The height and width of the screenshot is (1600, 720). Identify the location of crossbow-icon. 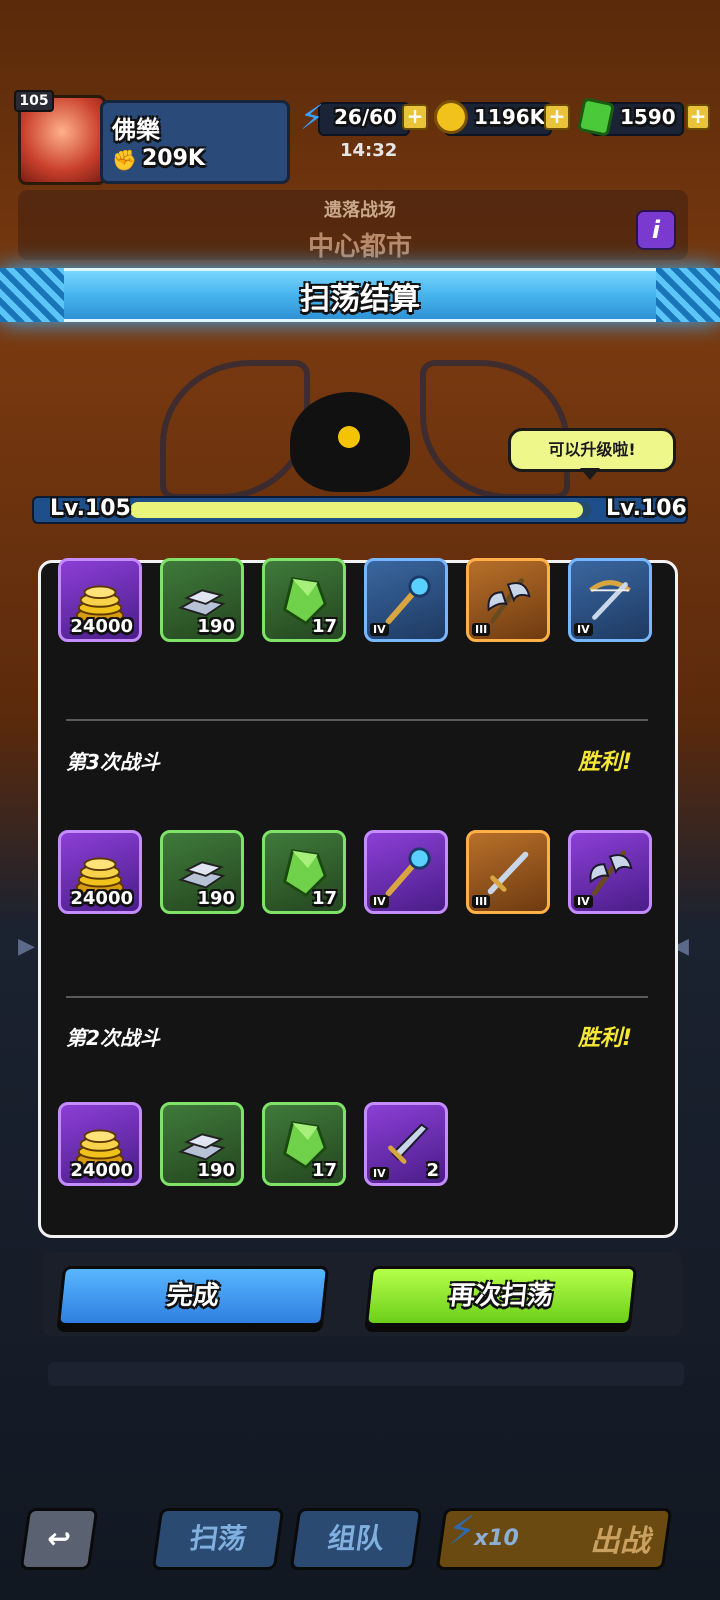
(610, 600).